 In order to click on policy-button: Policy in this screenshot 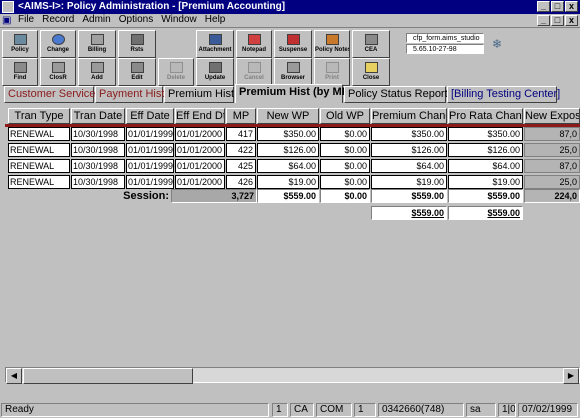, I will do `click(20, 44)`.